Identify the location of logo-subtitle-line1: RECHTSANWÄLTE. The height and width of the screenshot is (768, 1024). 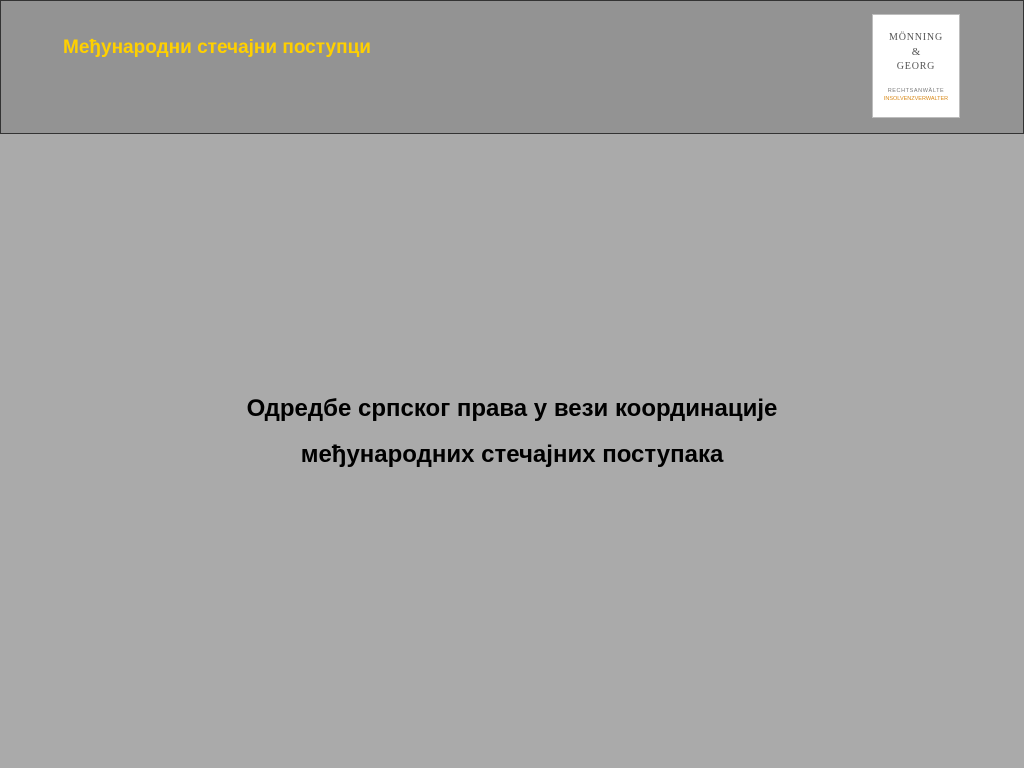
(916, 91).